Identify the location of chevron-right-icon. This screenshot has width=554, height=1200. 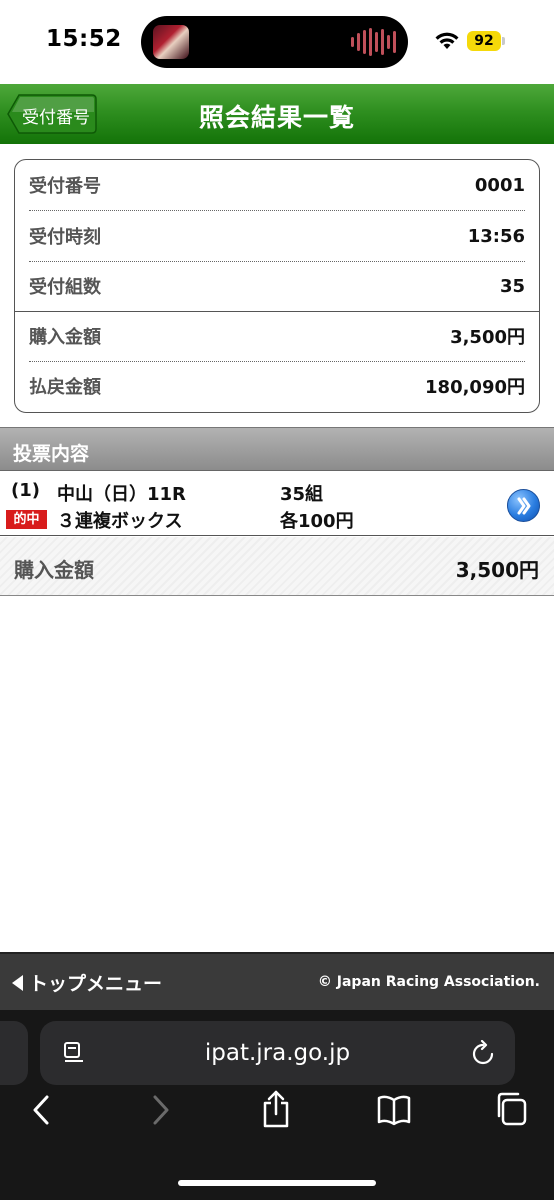
(524, 506).